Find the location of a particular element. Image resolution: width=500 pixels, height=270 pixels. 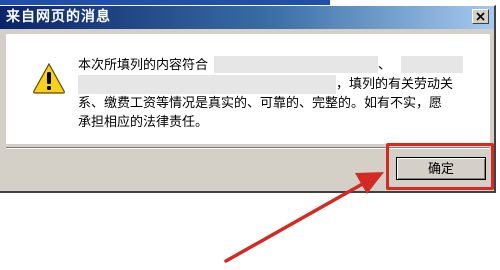

message-line: 本次所填列的内容符合 、 is located at coordinates (278, 65).